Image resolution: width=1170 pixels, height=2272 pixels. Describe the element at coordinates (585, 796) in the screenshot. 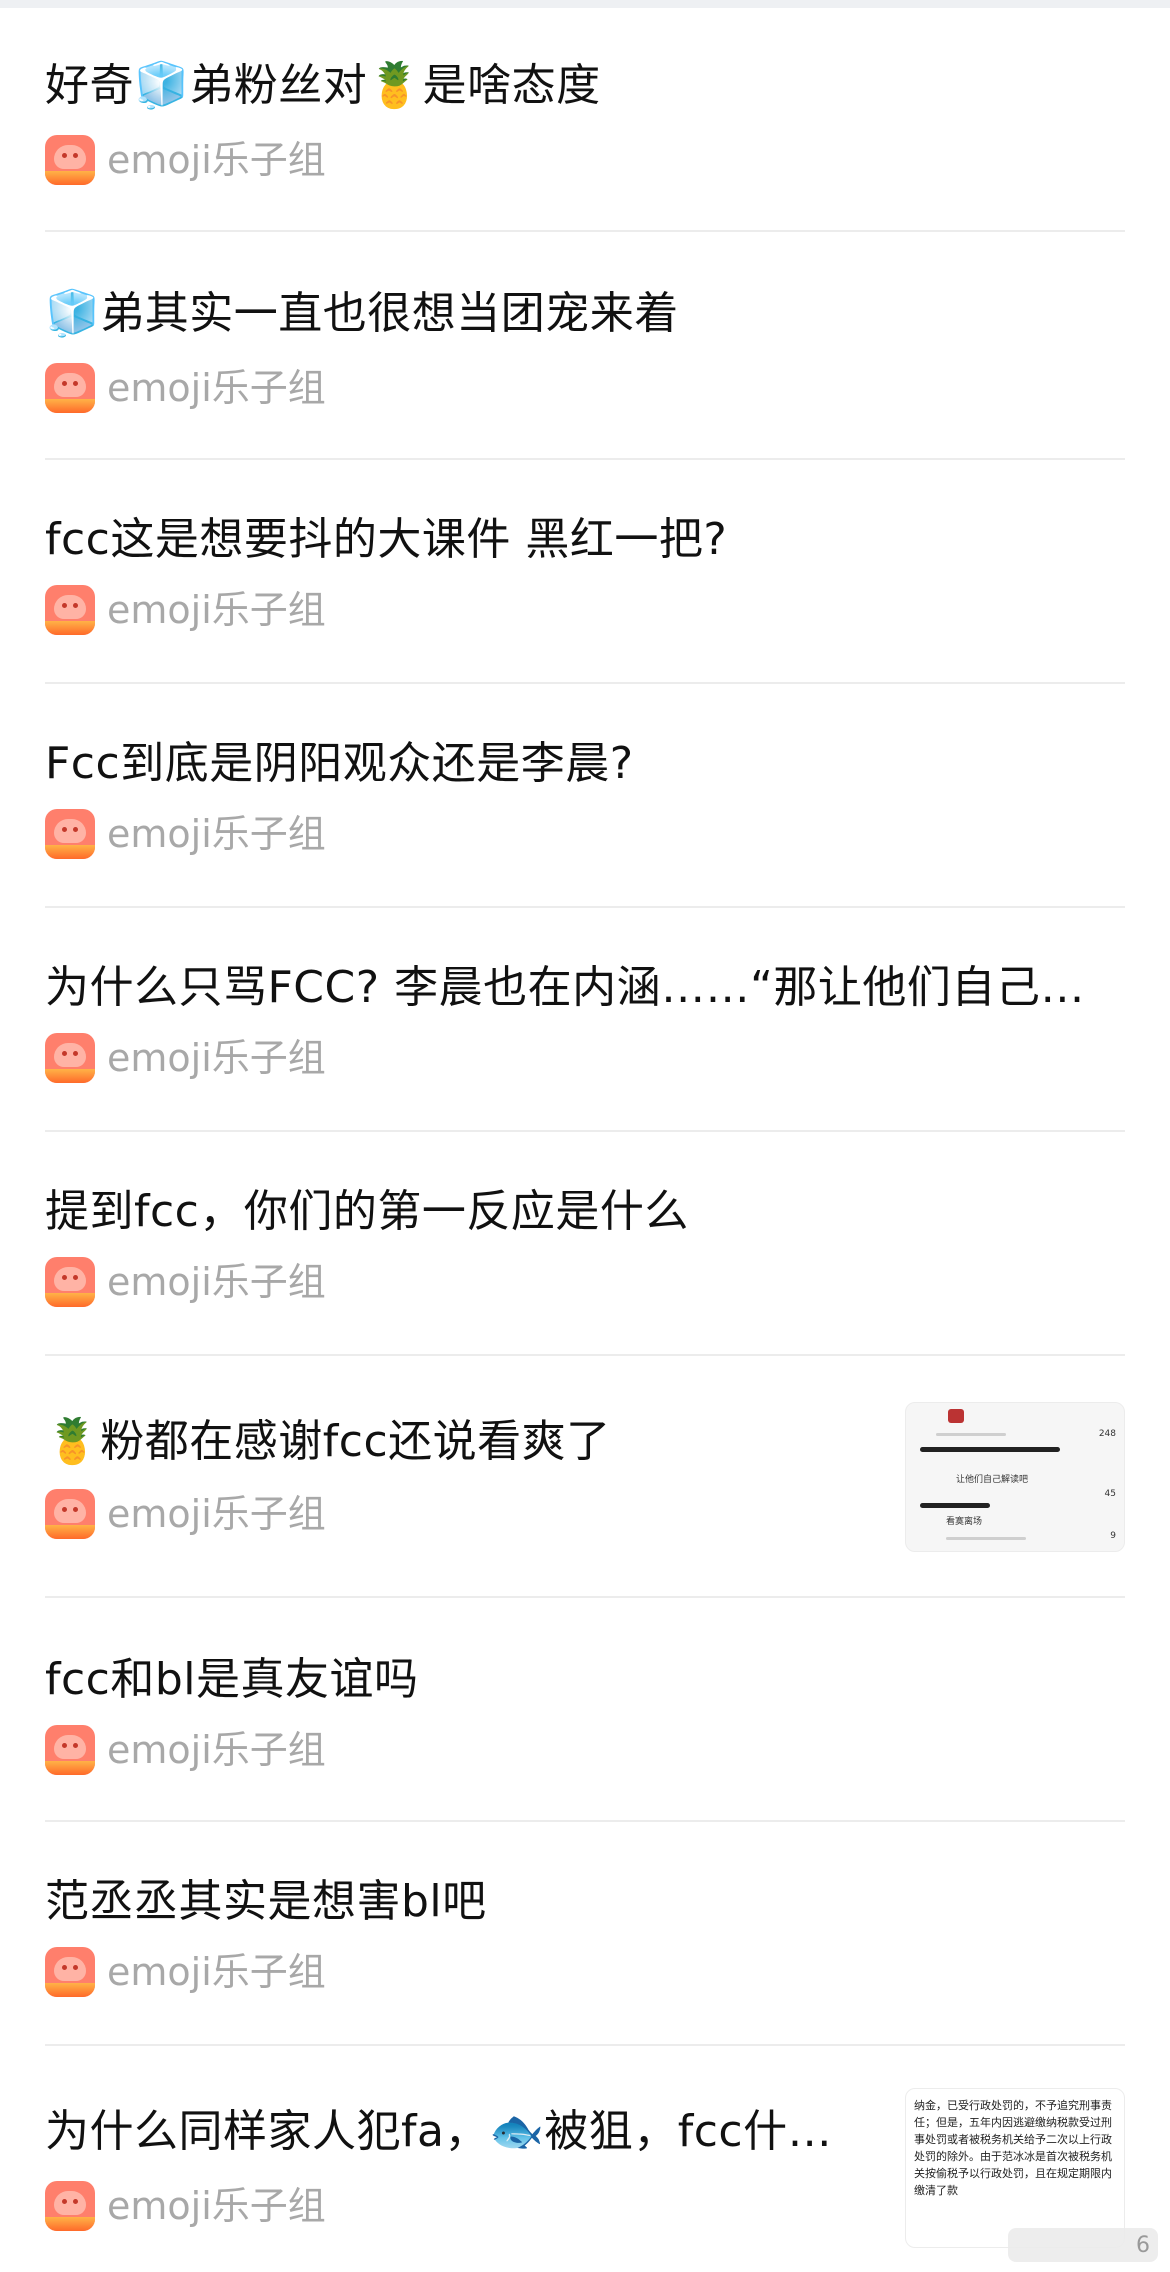

I see `post-item: Fcc到底是阴阳观众还是李晨? emoji乐子组` at that location.